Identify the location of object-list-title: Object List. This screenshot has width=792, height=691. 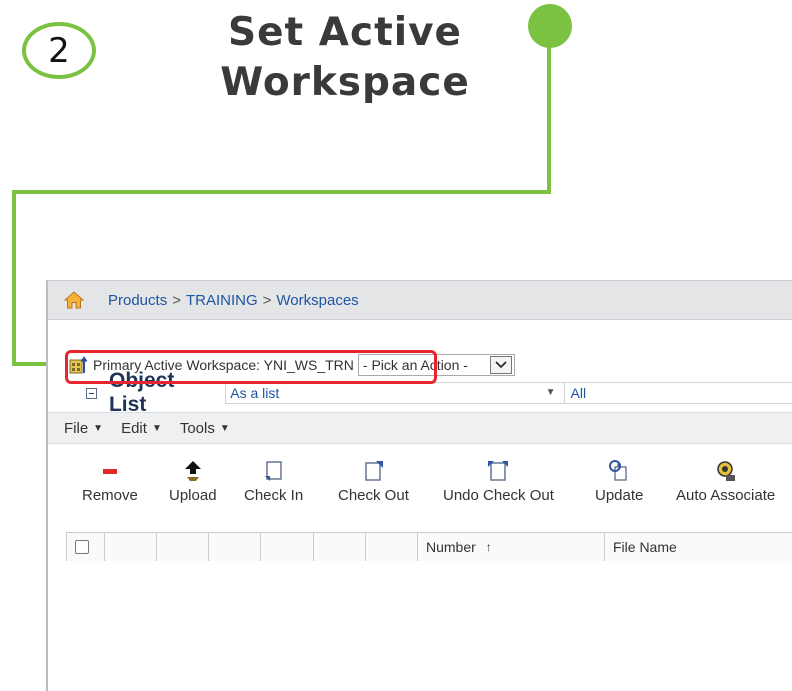
(141, 392).